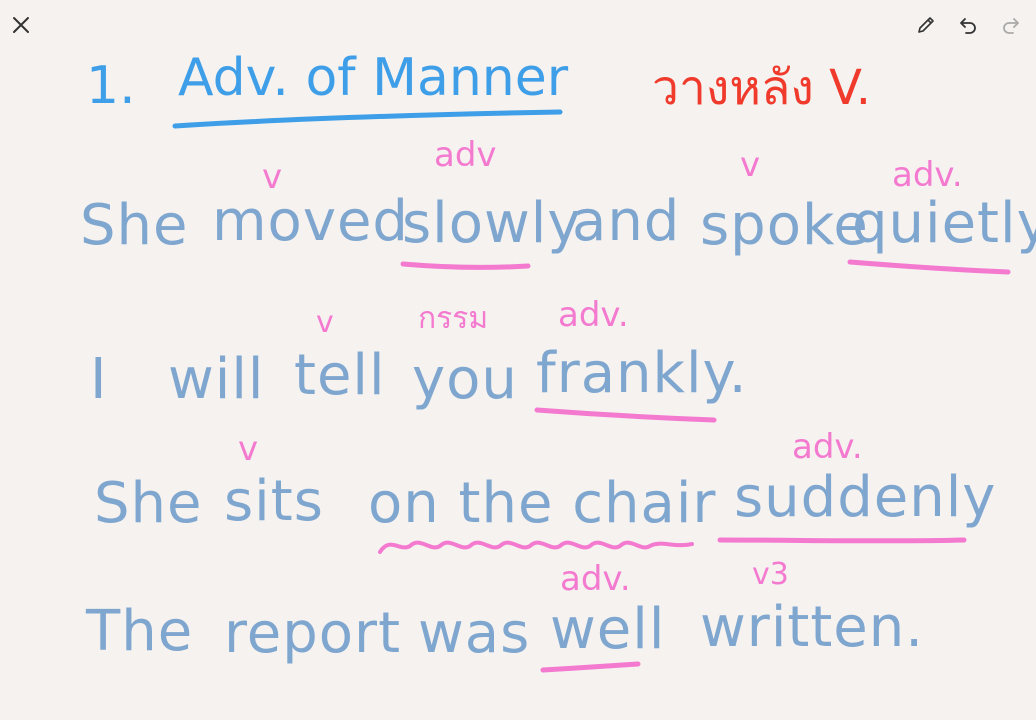  I want to click on line4-word-was: was, so click(474, 633).